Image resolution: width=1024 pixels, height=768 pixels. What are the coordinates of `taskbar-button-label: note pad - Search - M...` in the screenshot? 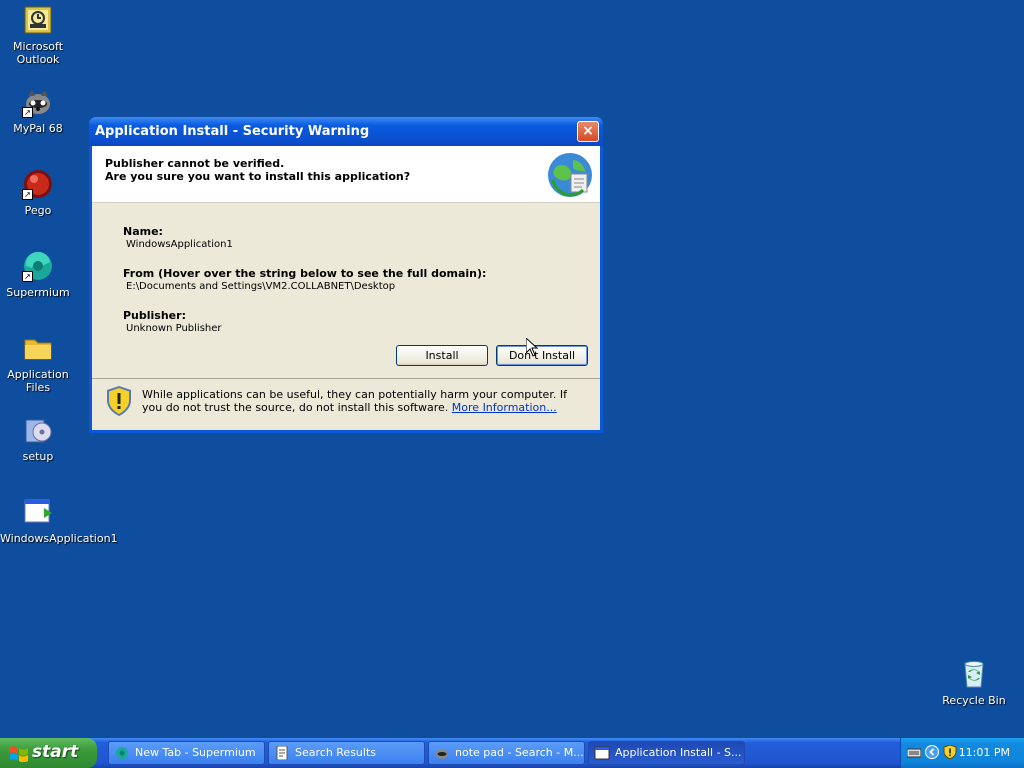 It's located at (519, 752).